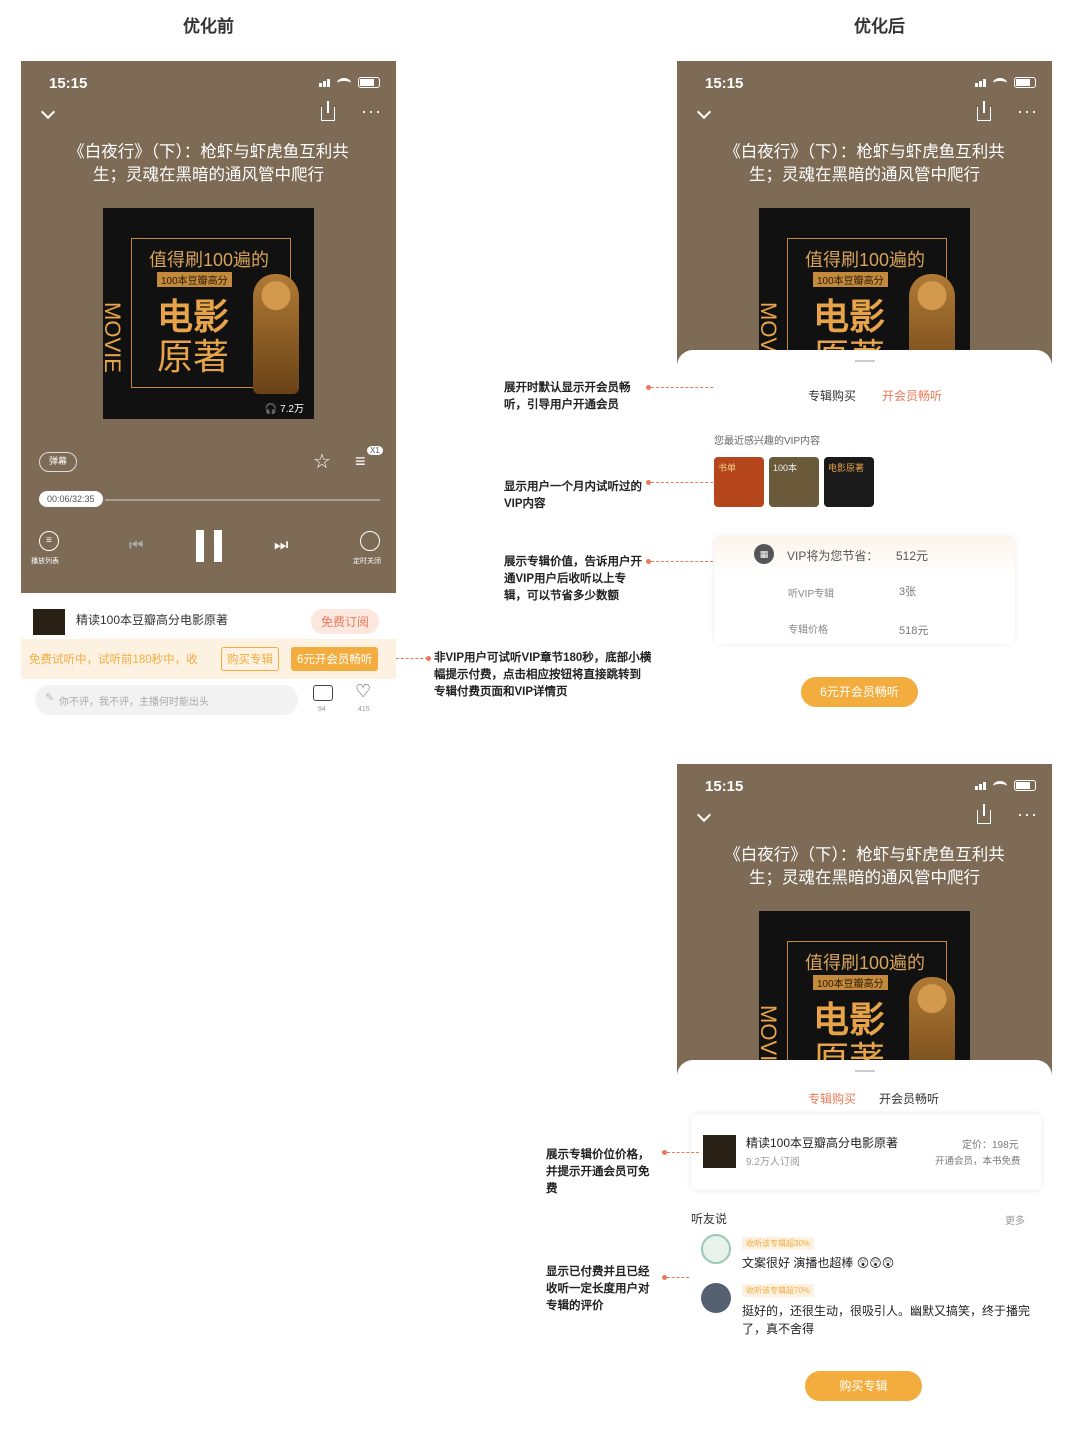 The width and height of the screenshot is (1080, 1454). I want to click on friends-label: 听友说, so click(709, 1219).